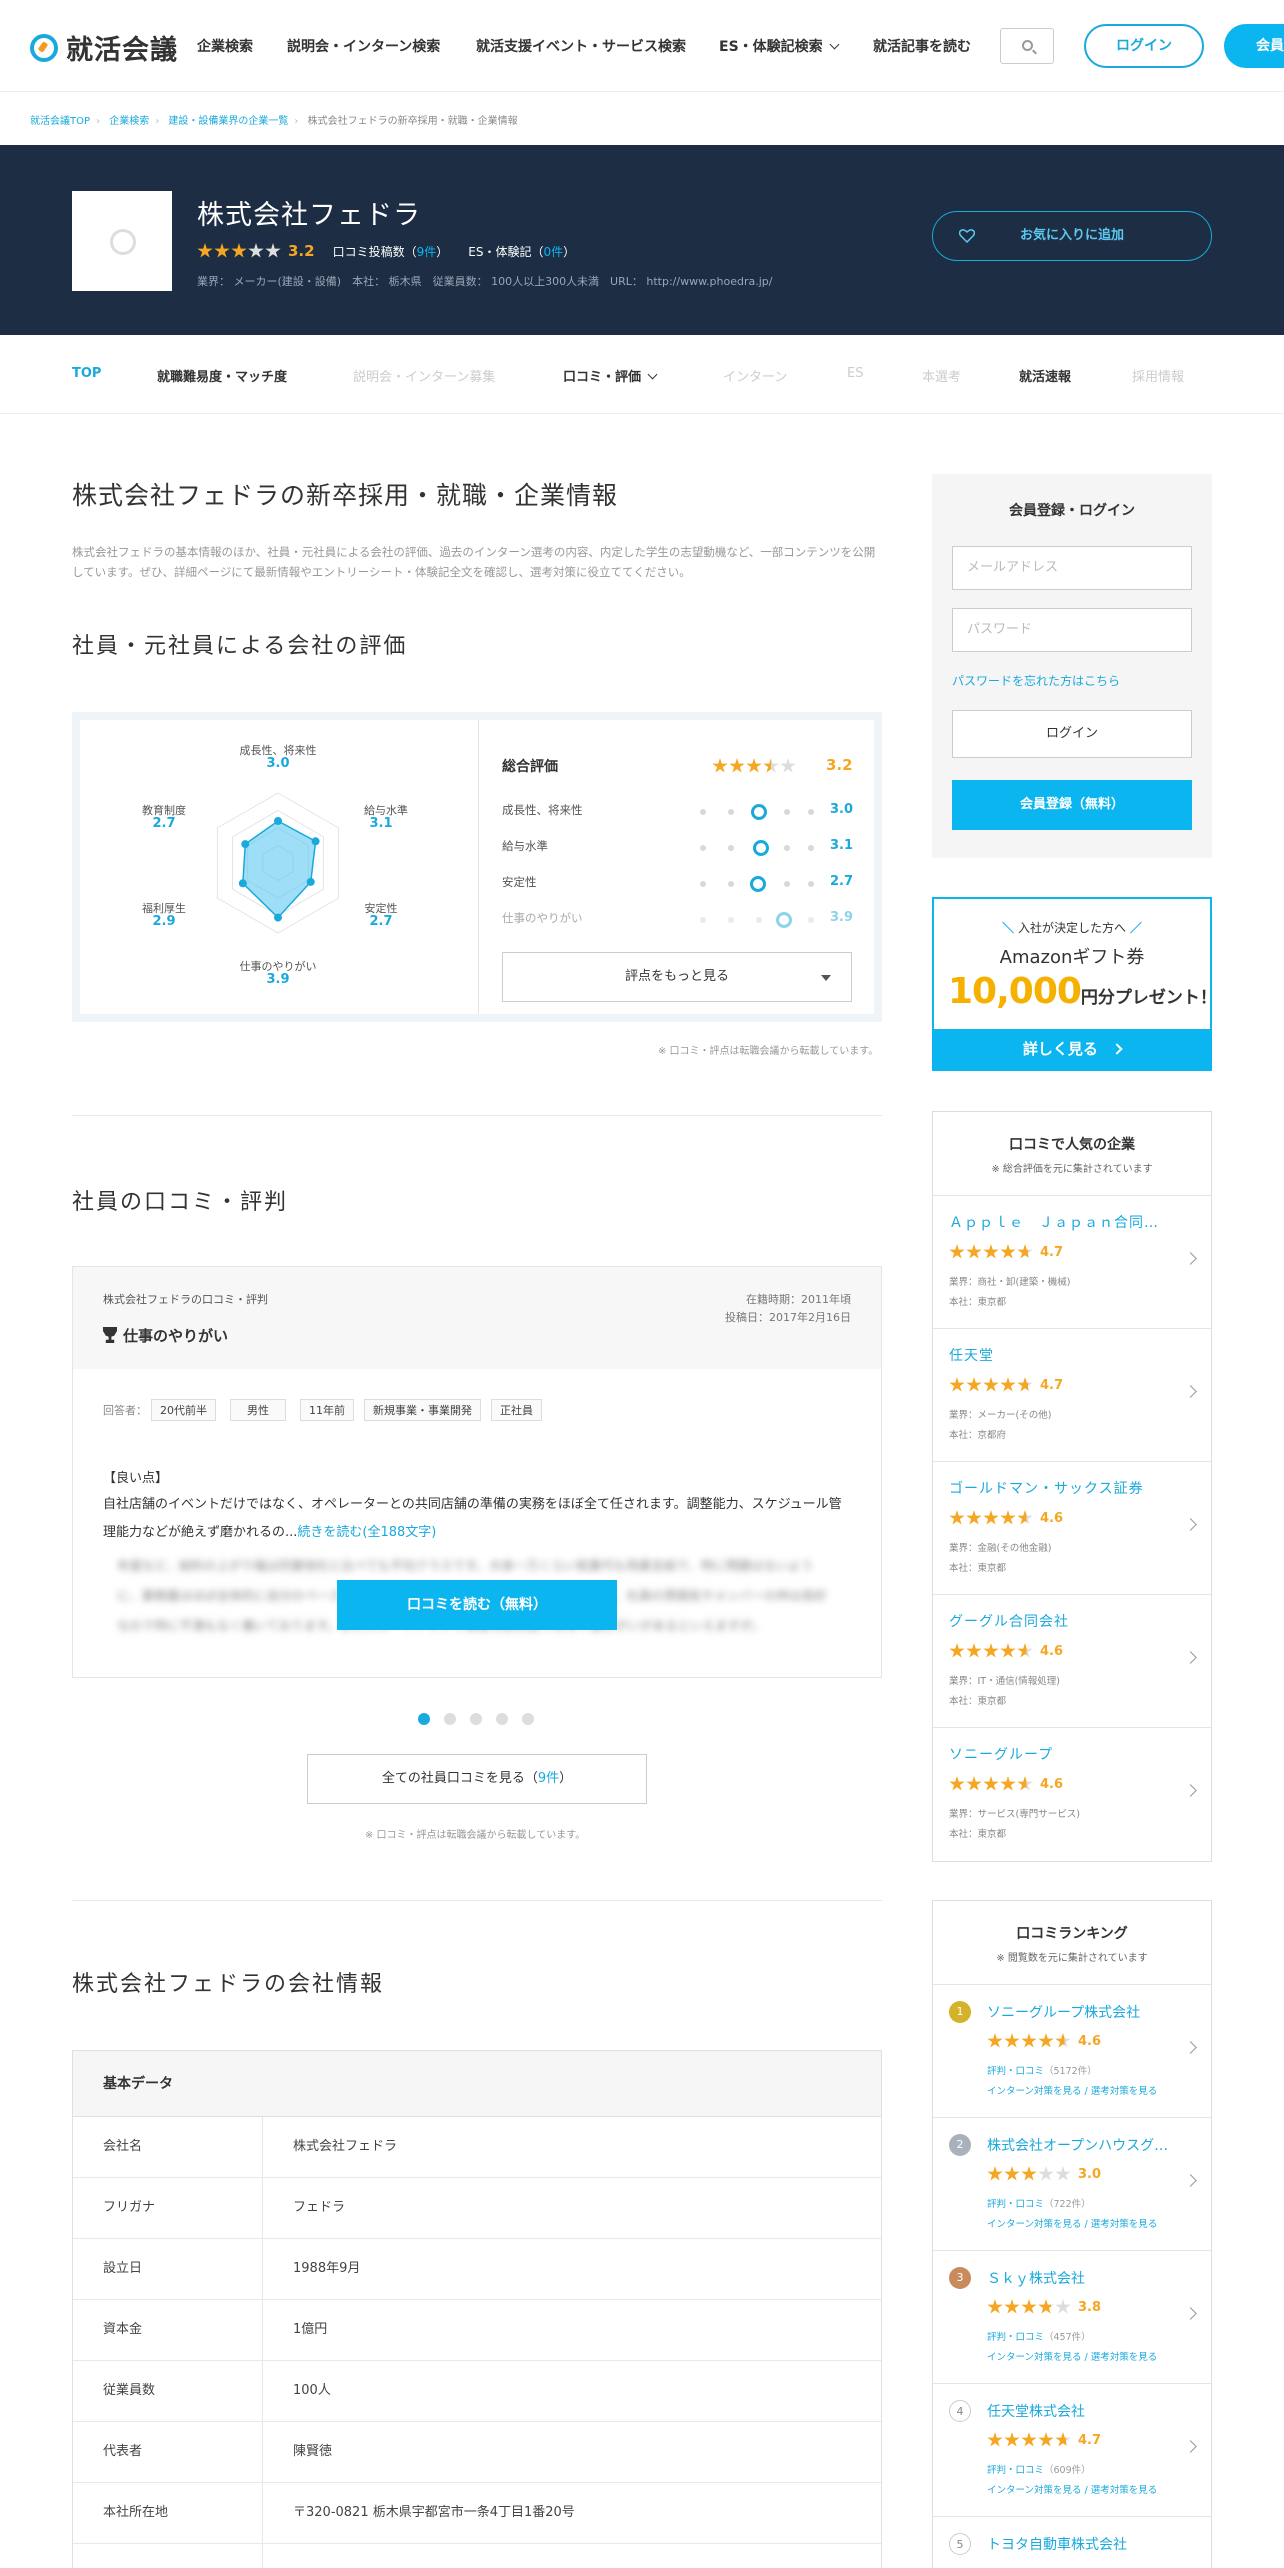  Describe the element at coordinates (1072, 1154) in the screenshot. I see `popular-header: 口コミで人気の企業 ※ 総合評価を元に集計されています` at that location.